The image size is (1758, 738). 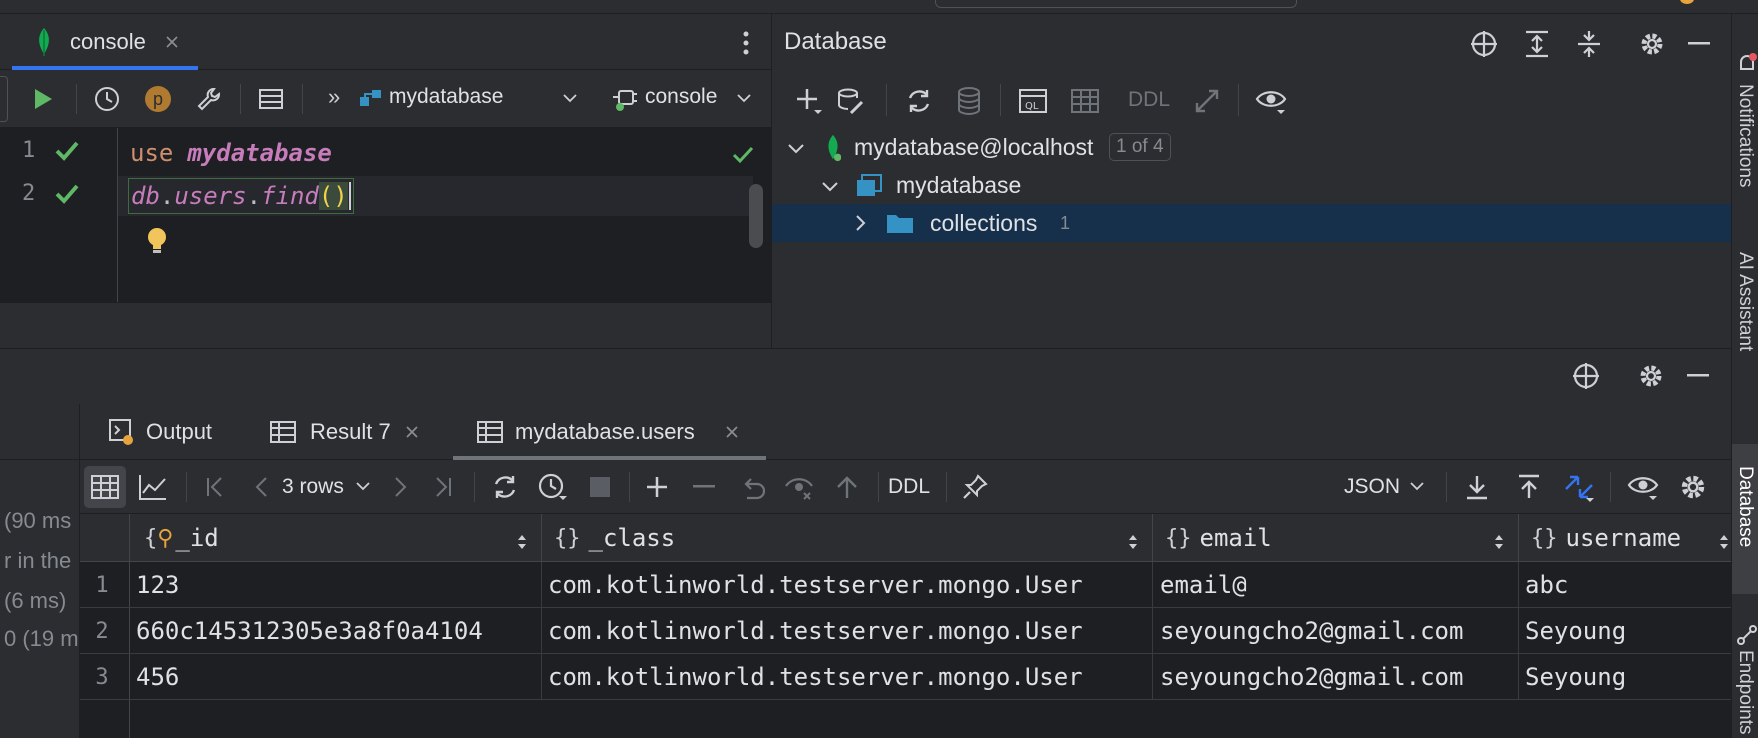 What do you see at coordinates (743, 155) in the screenshot?
I see `inspection-ok-icon` at bounding box center [743, 155].